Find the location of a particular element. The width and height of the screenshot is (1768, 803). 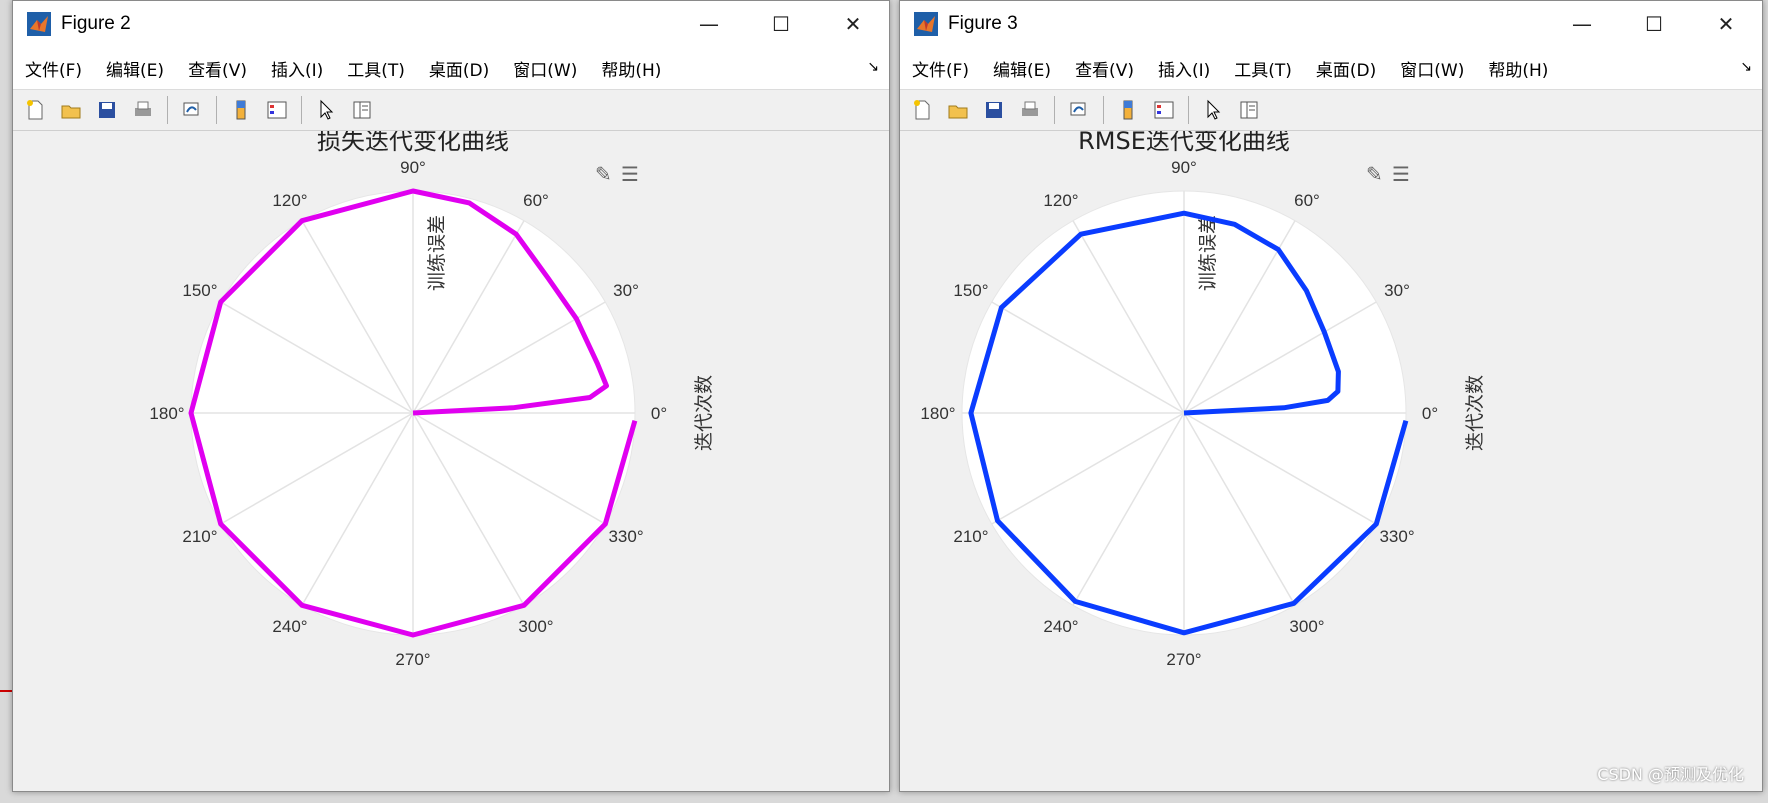

chart-title: RMSE迭代变化曲线 is located at coordinates (1184, 143).